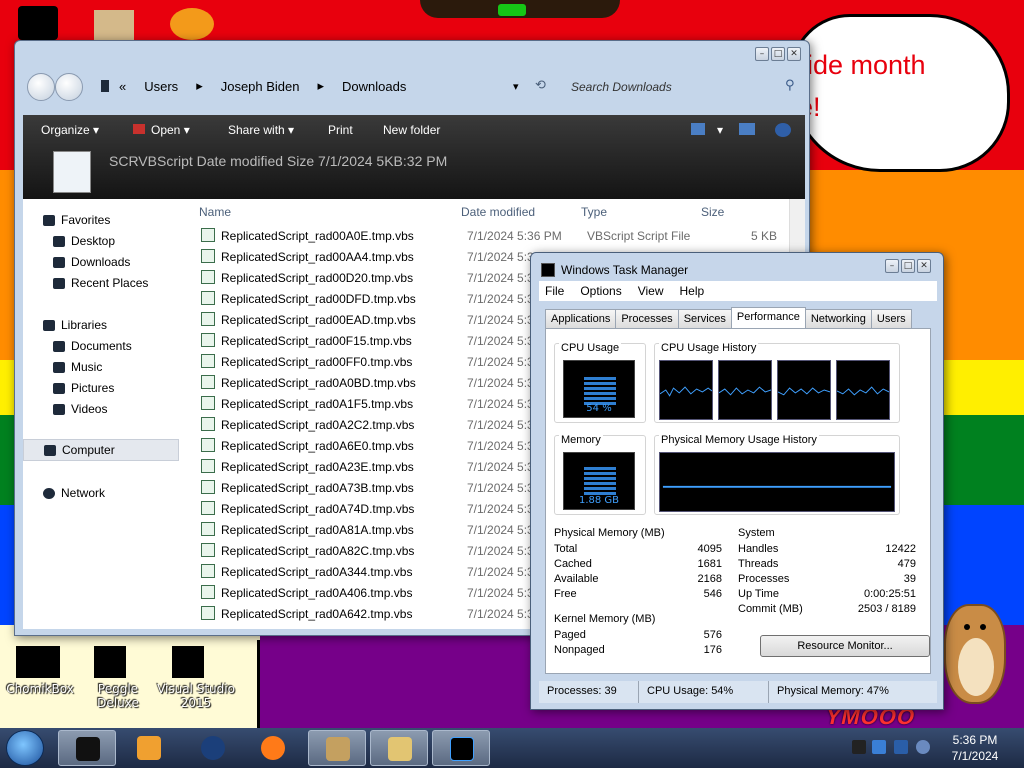 Image resolution: width=1024 pixels, height=768 pixels. I want to click on file-name: ReplicatedScript_rad0A344.tmp.vbs, so click(317, 572).